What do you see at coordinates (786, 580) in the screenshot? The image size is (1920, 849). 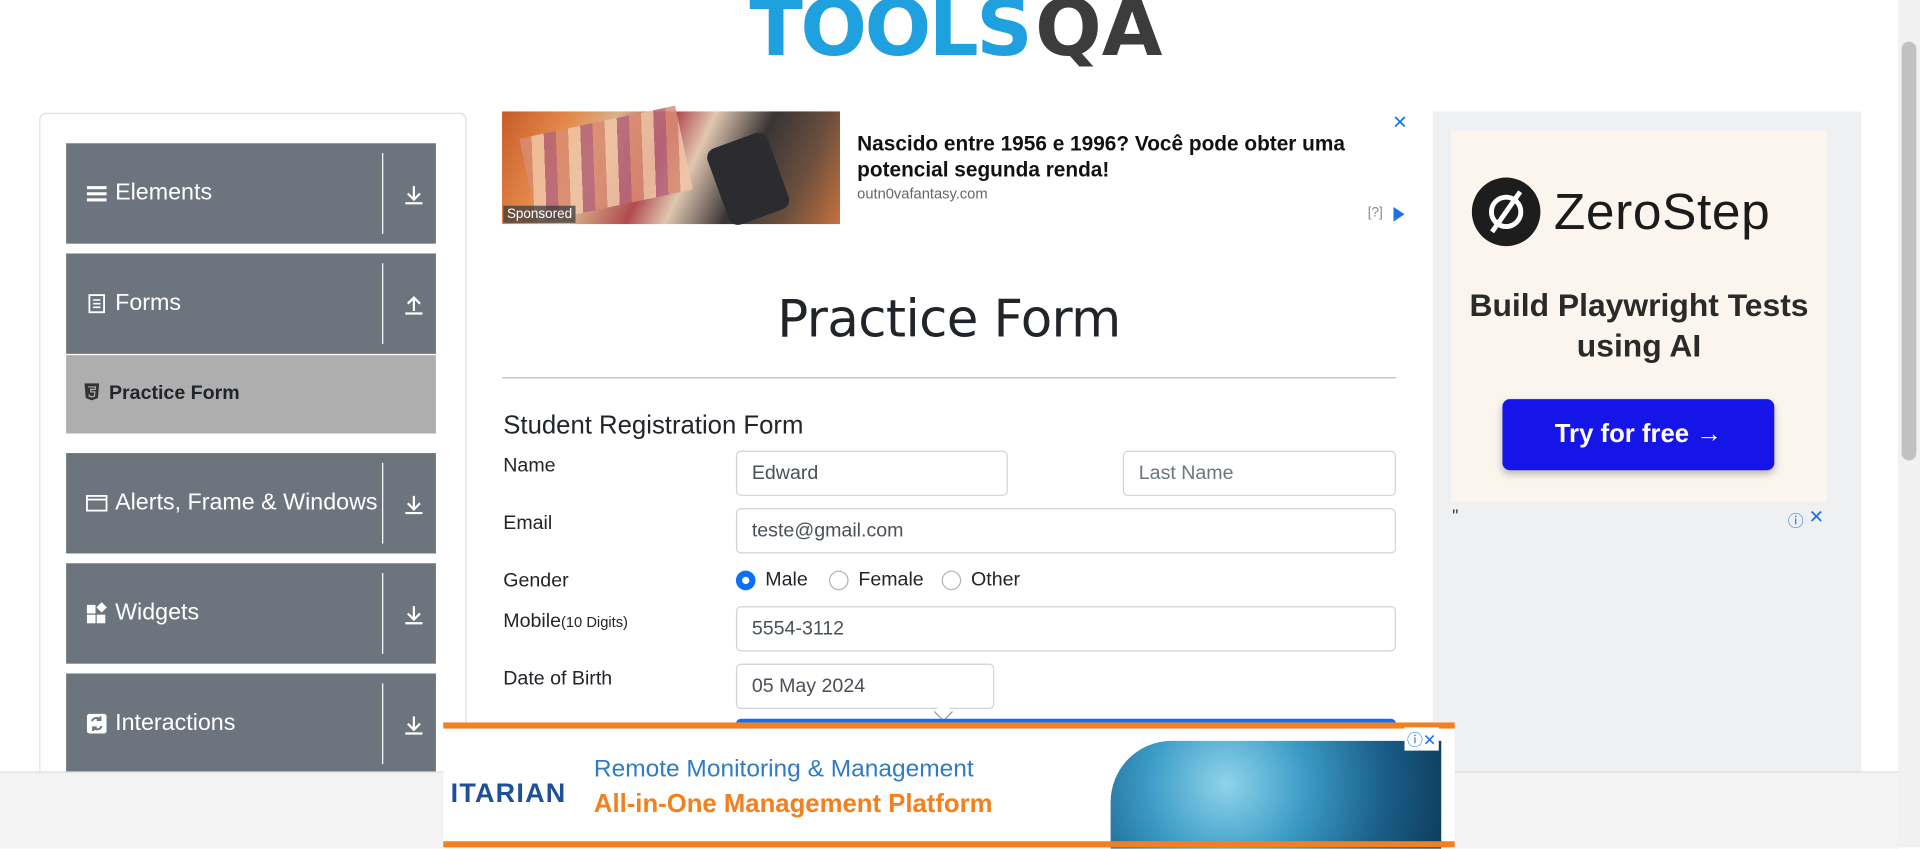 I see `gender-male-label: Male` at bounding box center [786, 580].